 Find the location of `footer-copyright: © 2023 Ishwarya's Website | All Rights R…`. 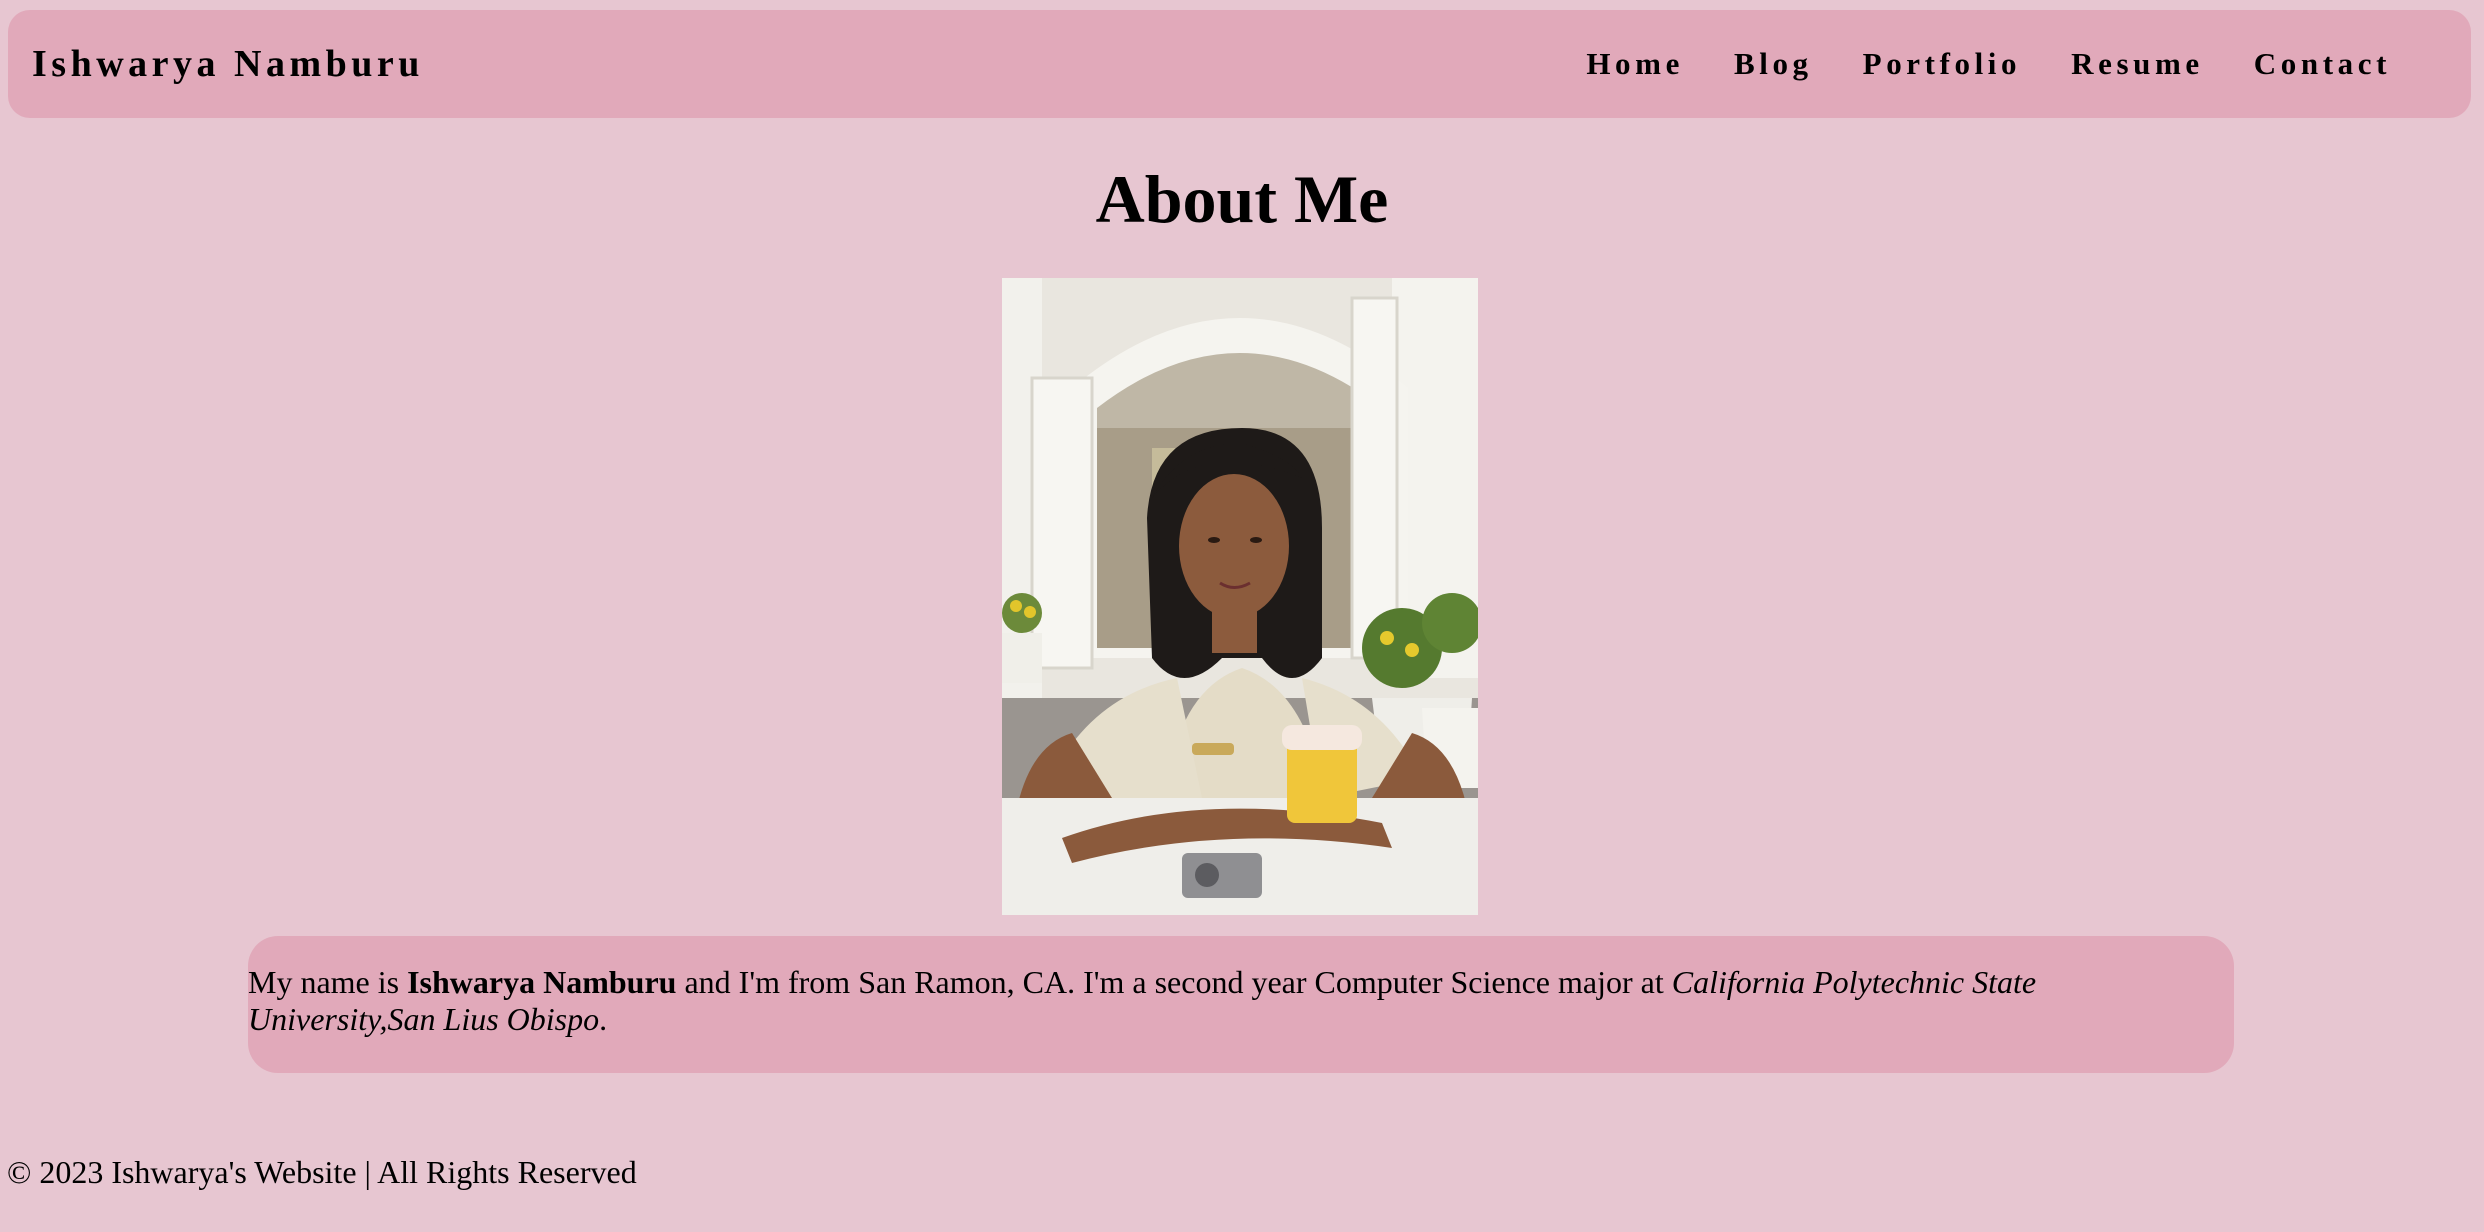

footer-copyright: © 2023 Ishwarya's Website | All Rights R… is located at coordinates (322, 1172).